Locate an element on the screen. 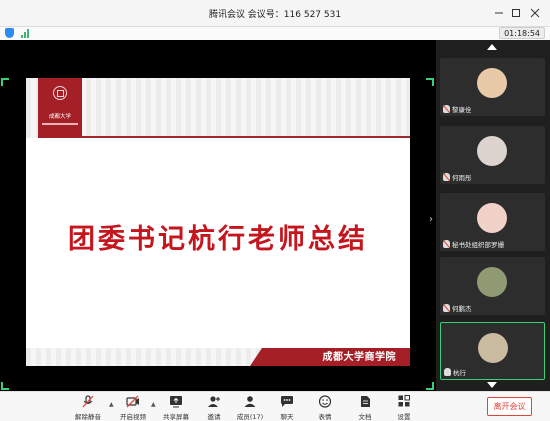 The image size is (550, 421). participant-name: 黎康佺 is located at coordinates (462, 110).